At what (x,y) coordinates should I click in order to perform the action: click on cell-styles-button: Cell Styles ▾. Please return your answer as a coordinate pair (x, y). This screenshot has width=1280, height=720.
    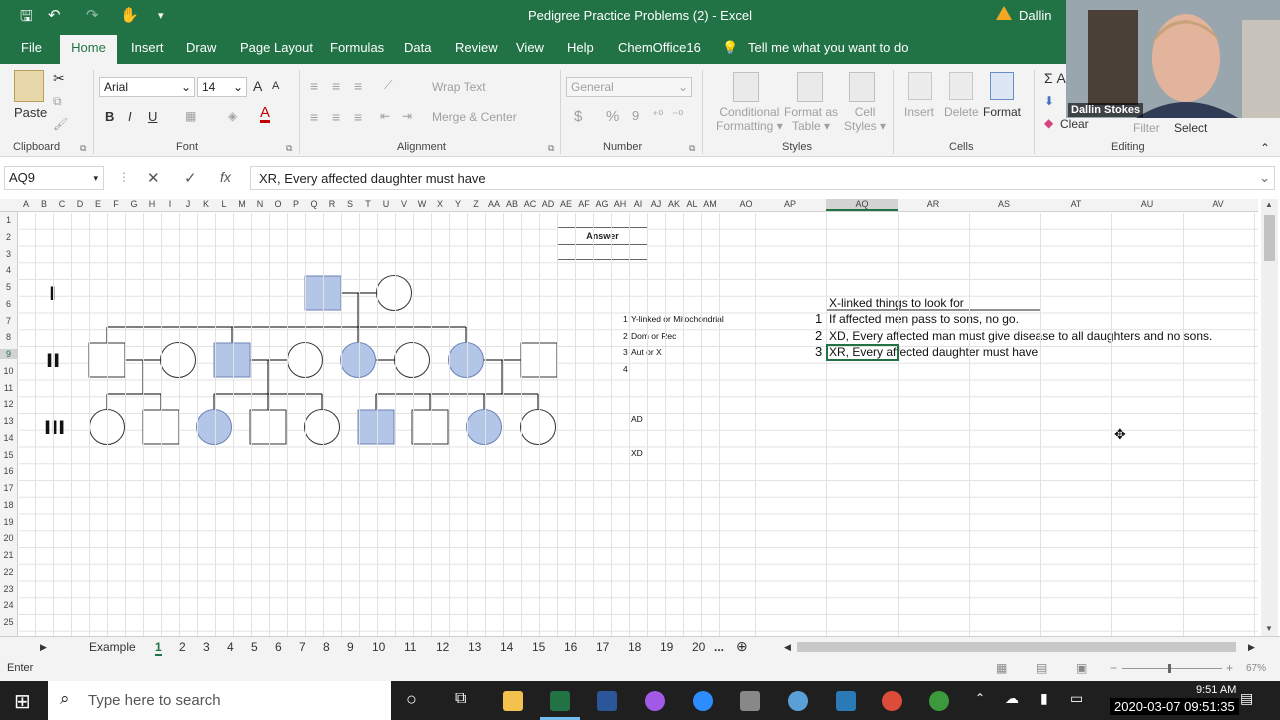
    Looking at the image, I should click on (865, 119).